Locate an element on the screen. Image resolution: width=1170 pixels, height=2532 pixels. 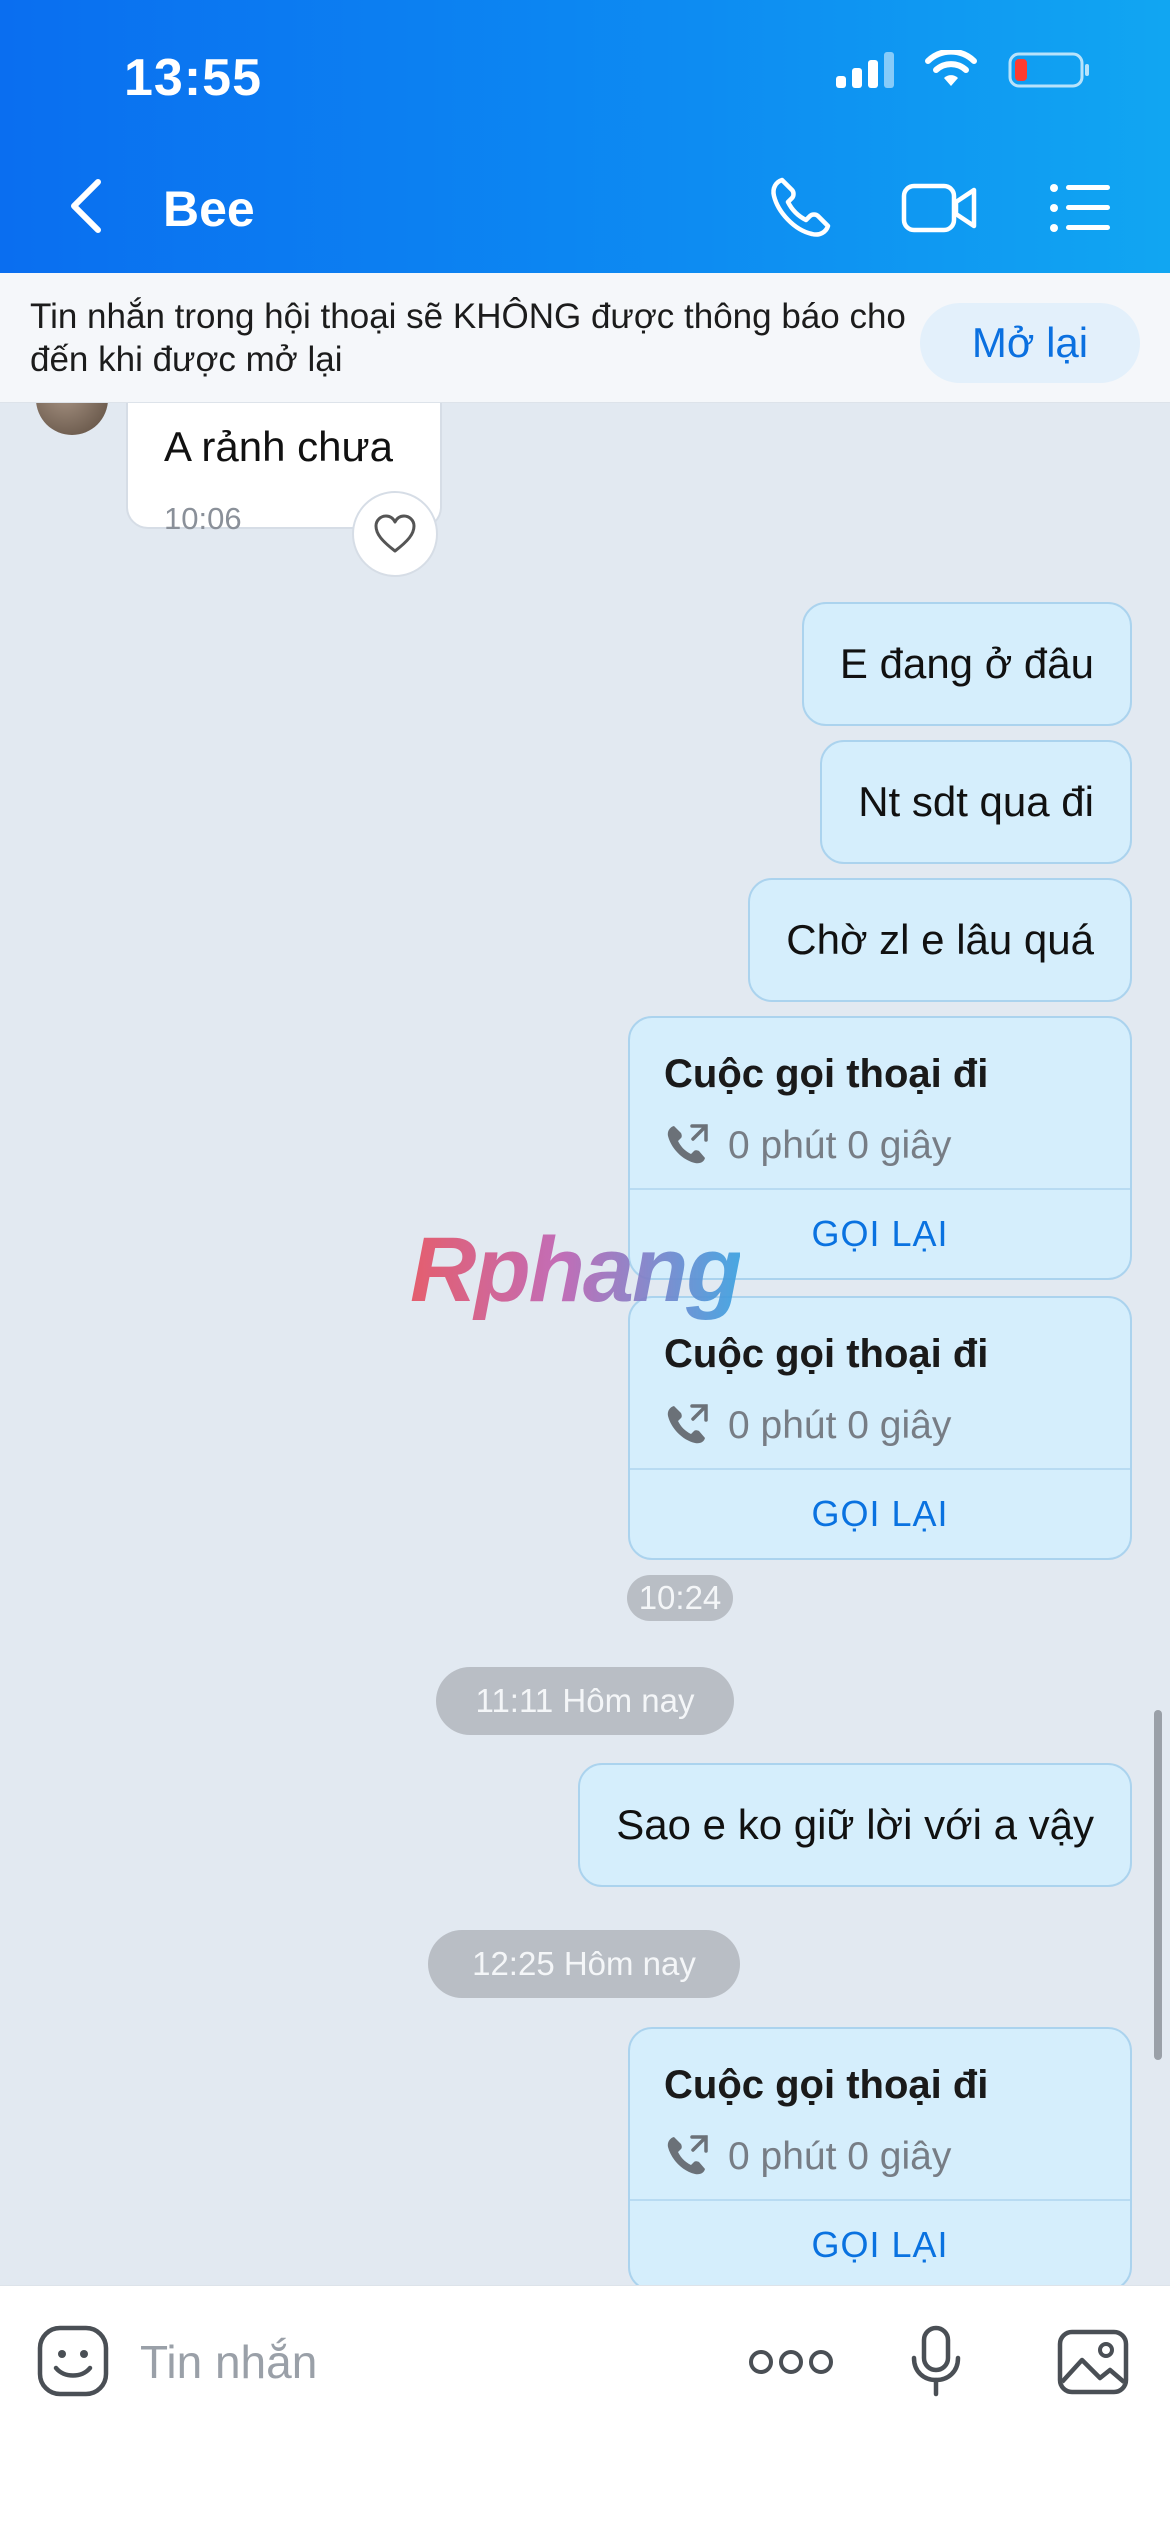
status-icons is located at coordinates (963, 70).